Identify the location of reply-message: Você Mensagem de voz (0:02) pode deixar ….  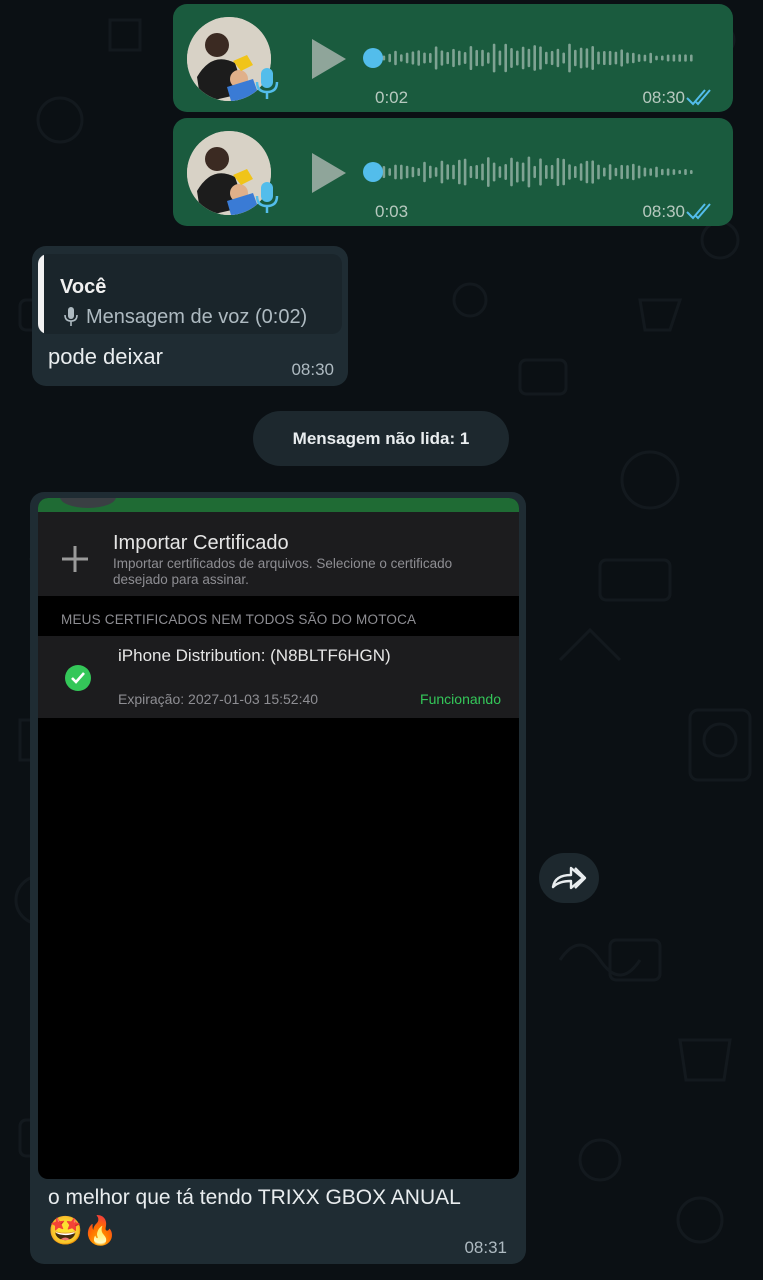
(190, 316).